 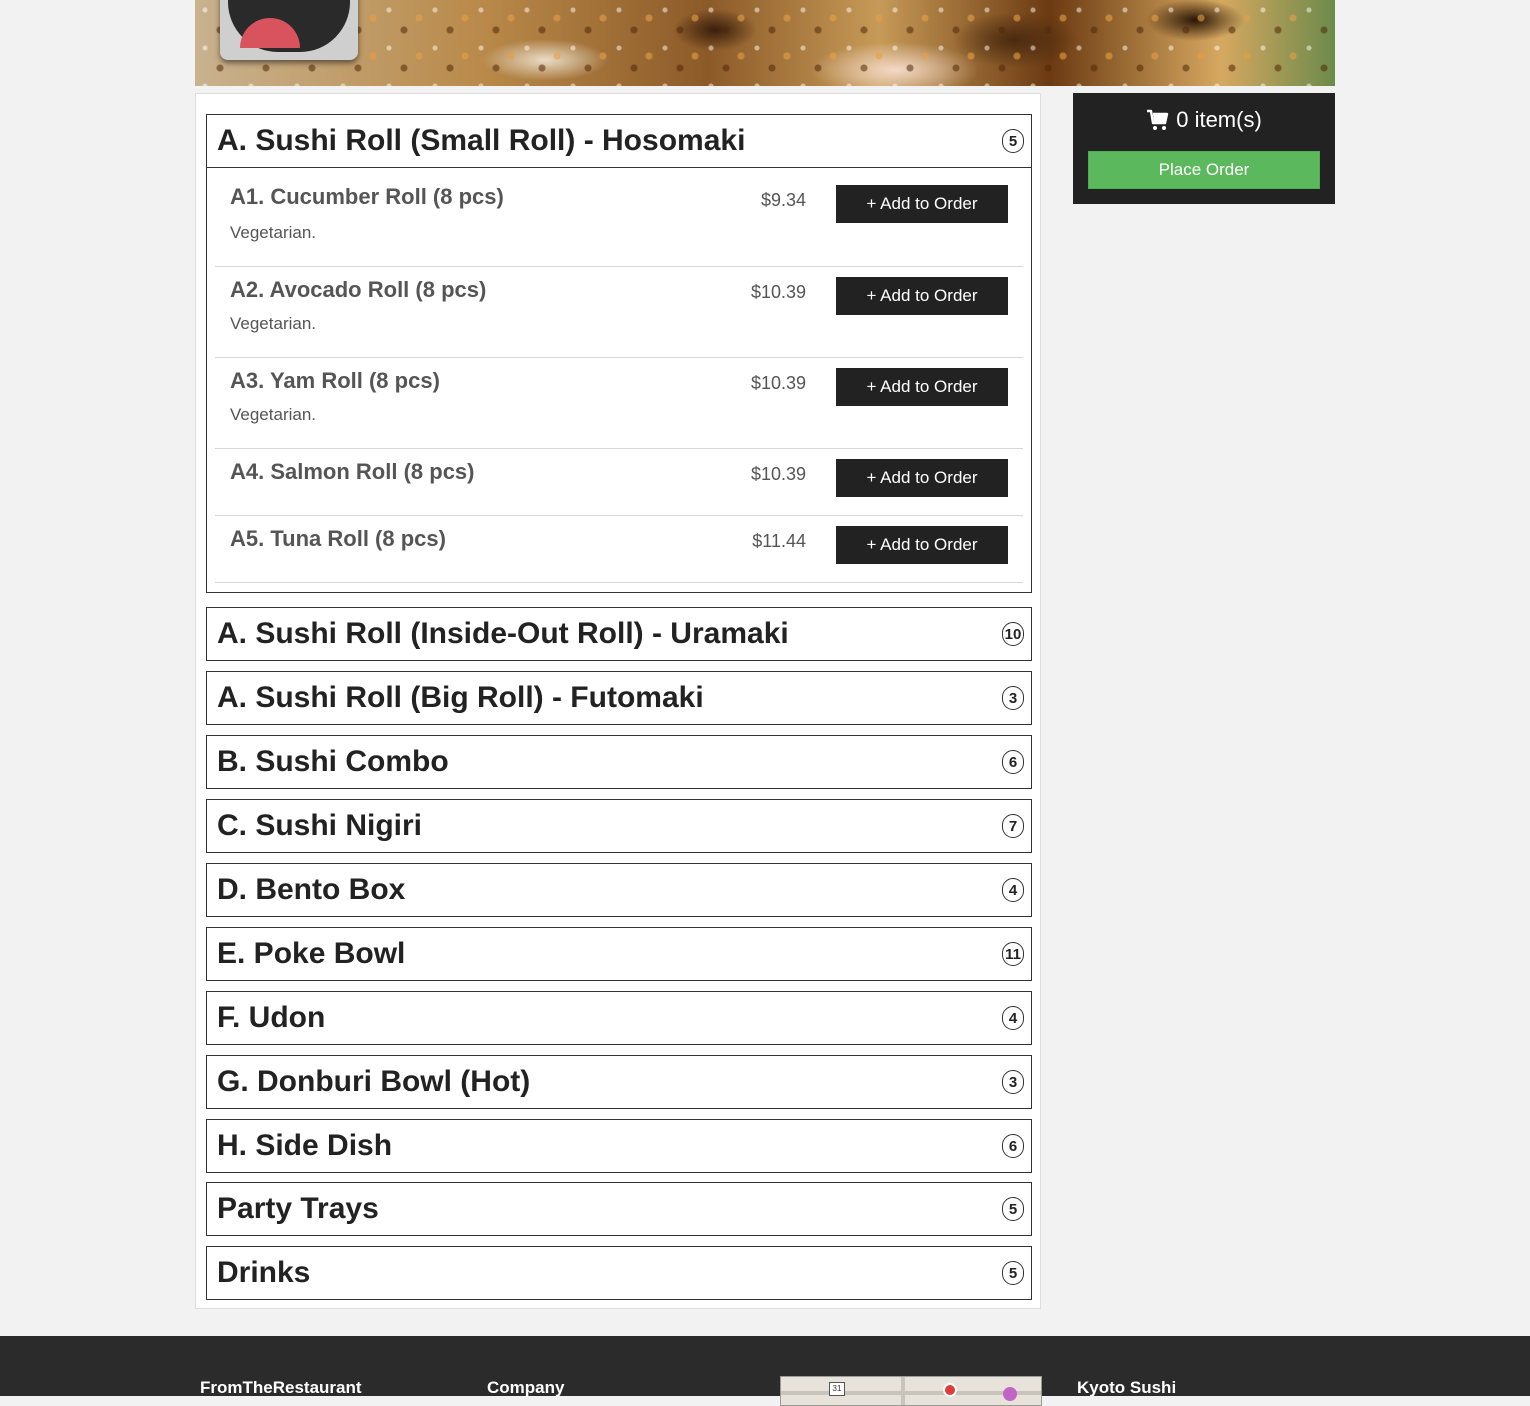 I want to click on category-drinks: Drinks 5, so click(x=619, y=1273).